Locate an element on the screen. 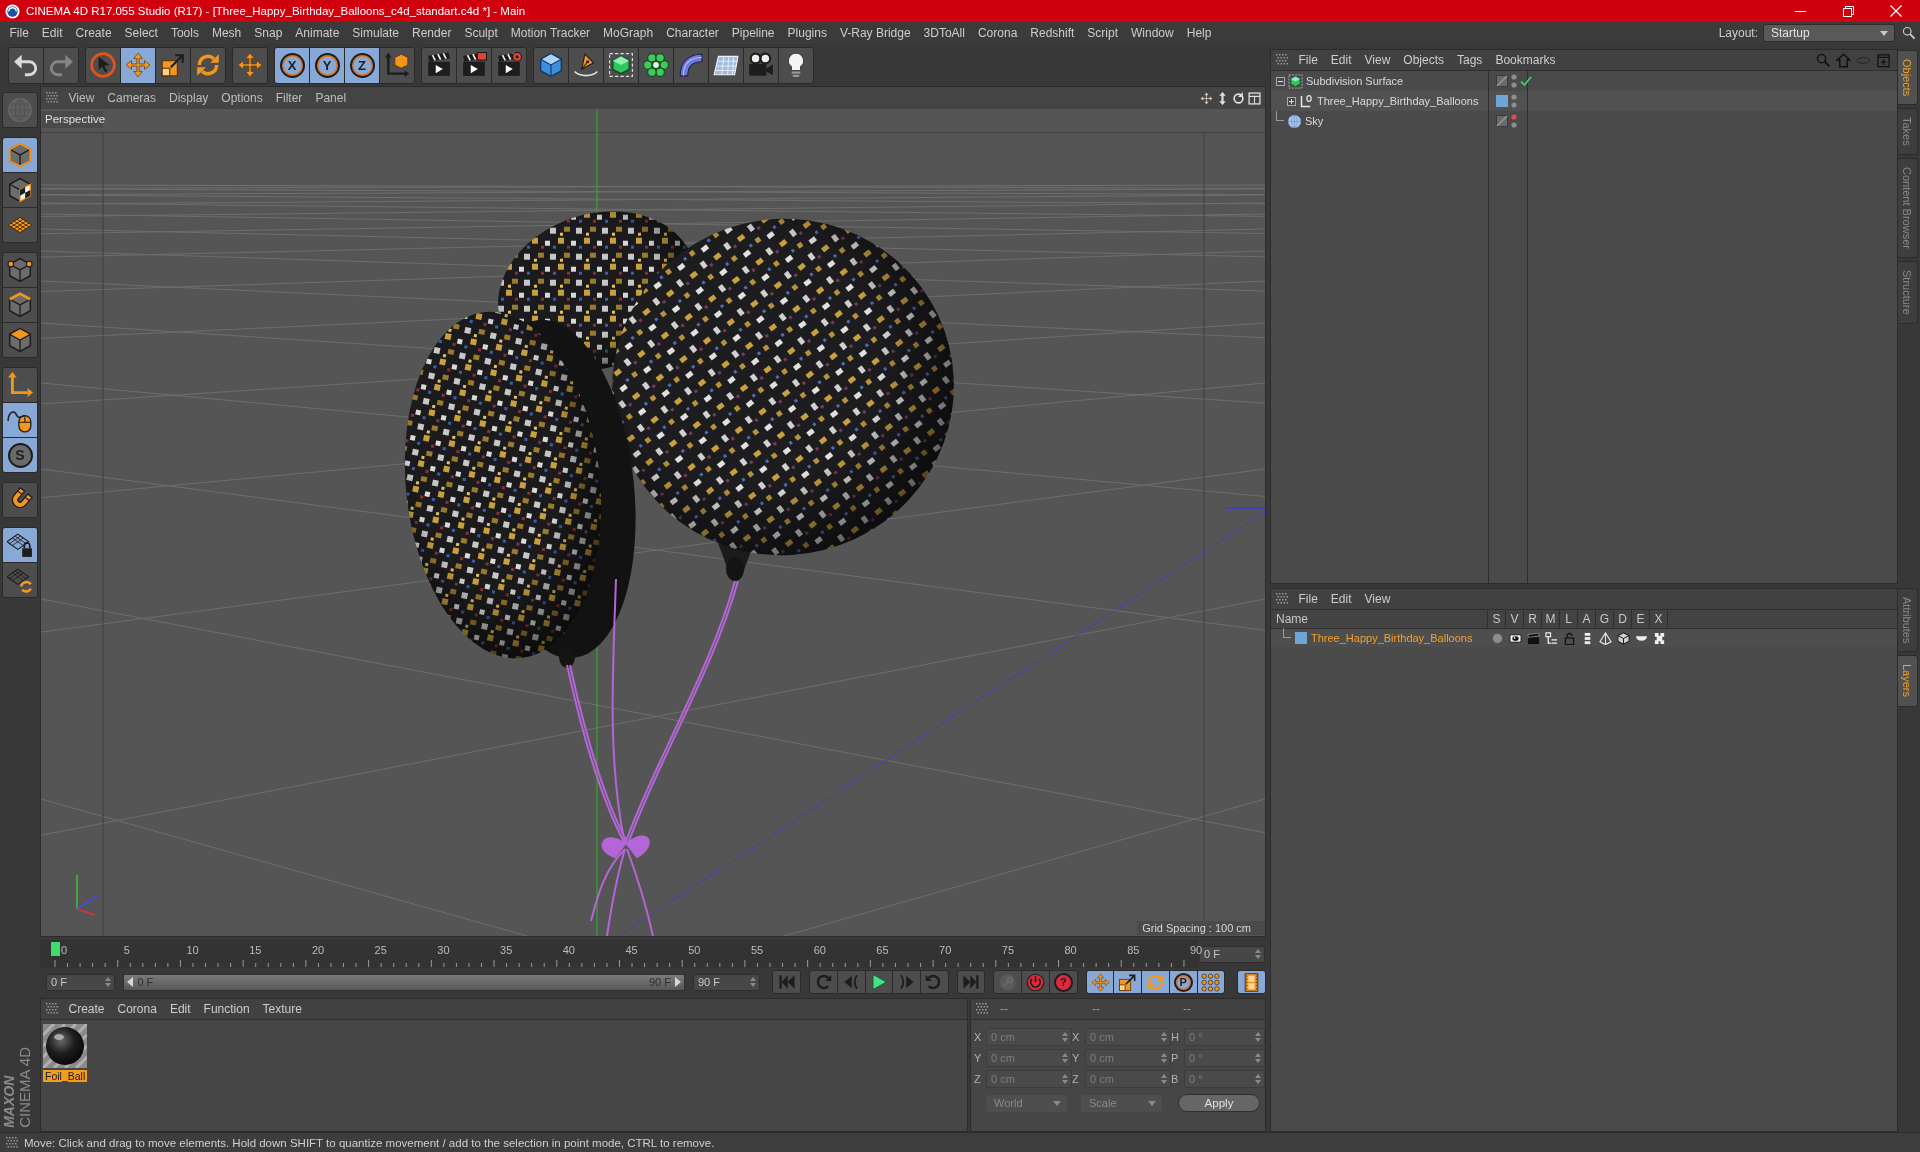 This screenshot has width=1920, height=1152. undo-button is located at coordinates (26, 65).